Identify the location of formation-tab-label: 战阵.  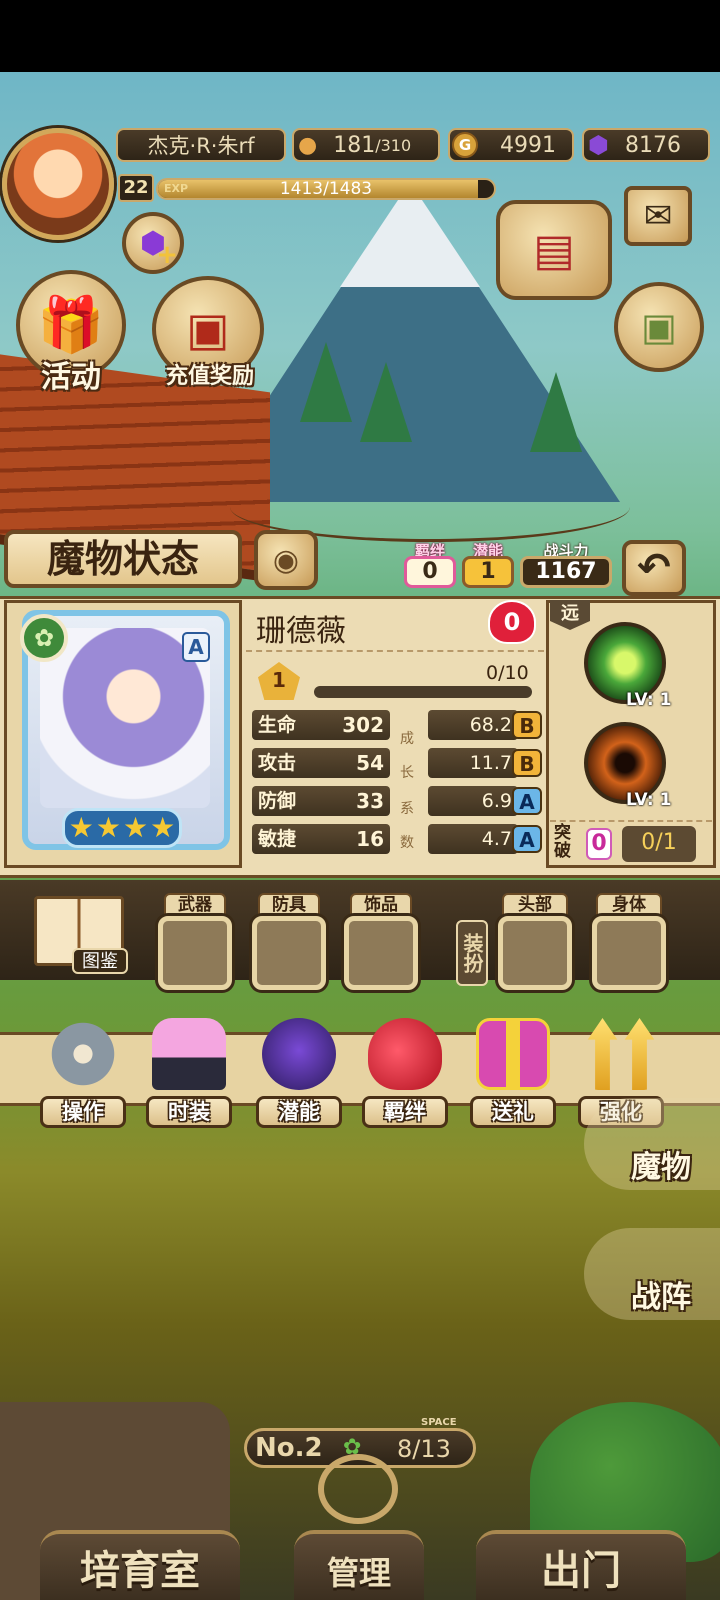
(661, 1297).